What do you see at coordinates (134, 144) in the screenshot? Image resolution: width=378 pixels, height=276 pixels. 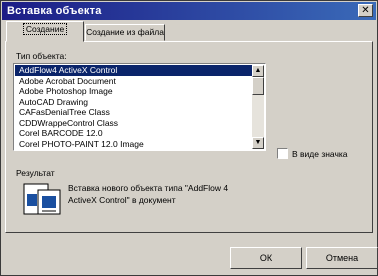 I see `list-item: Corel PHOTO-PAINT 12.0 Image` at bounding box center [134, 144].